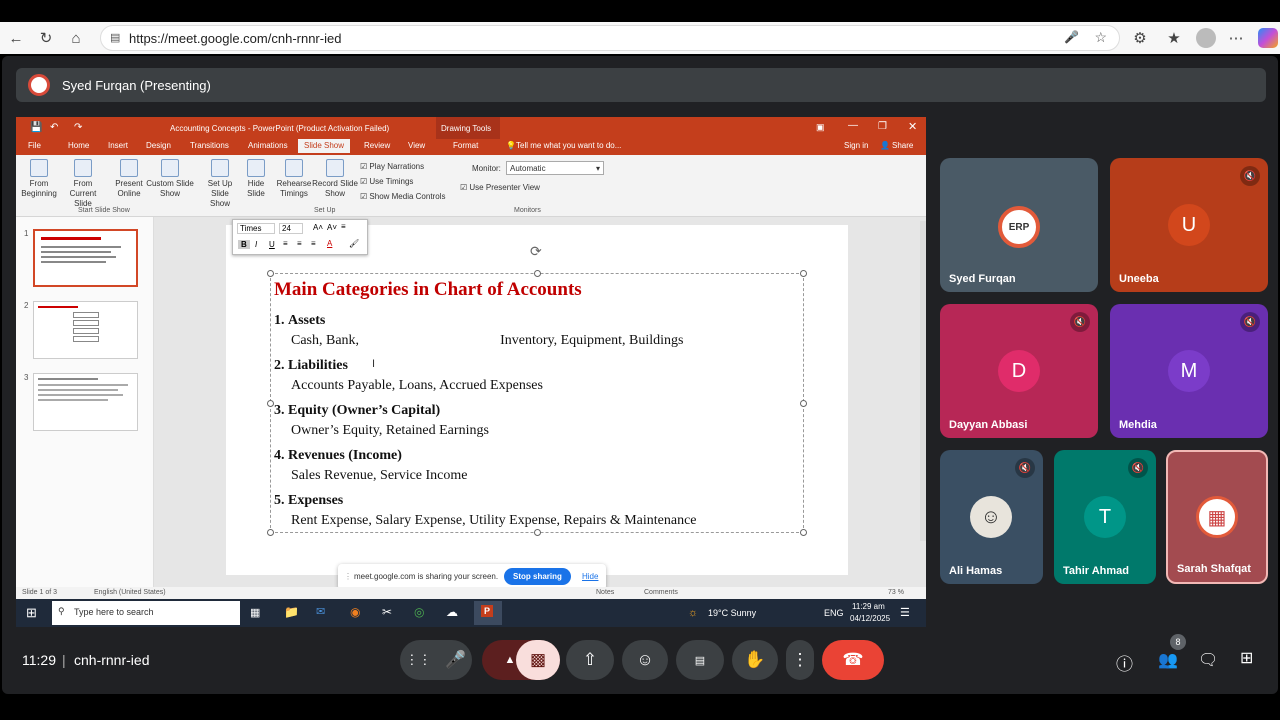 The width and height of the screenshot is (1280, 720). I want to click on restore-icon: ❐, so click(882, 126).